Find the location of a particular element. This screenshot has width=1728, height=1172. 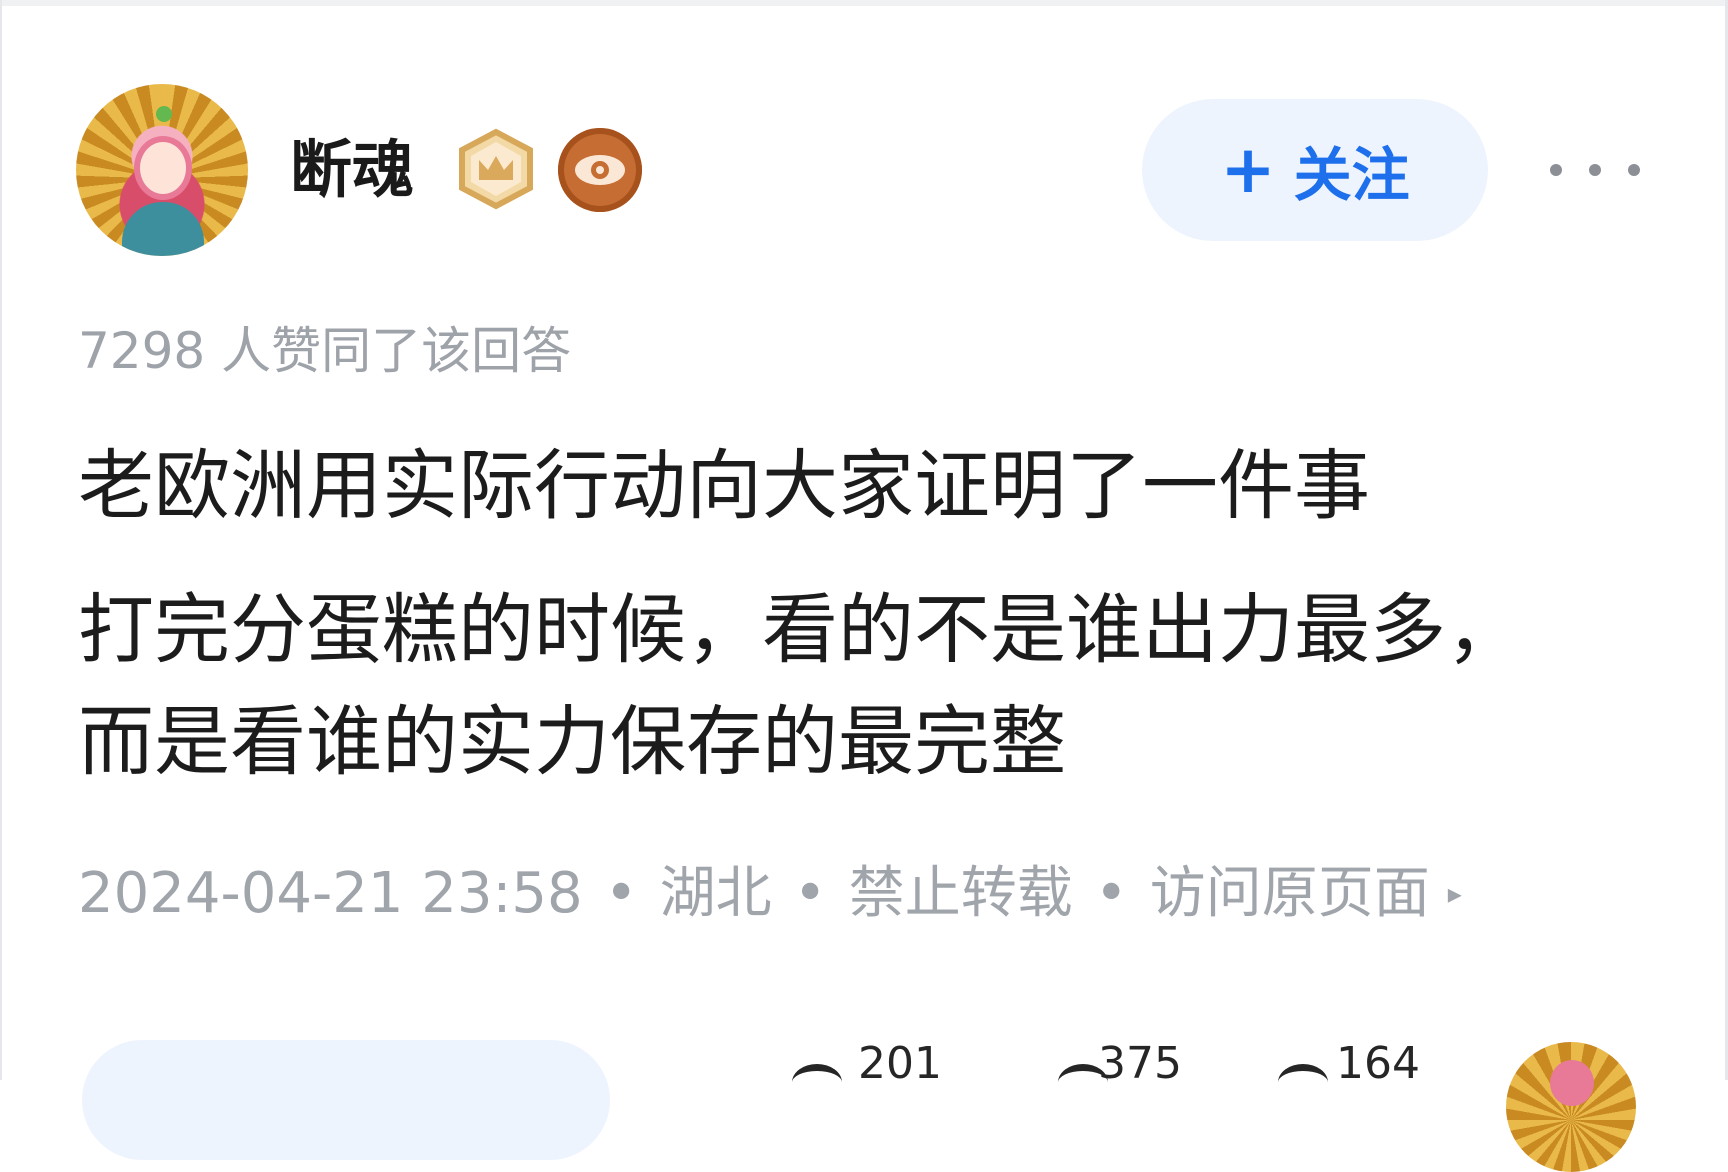

answer-meta: 2024-04-21 23:58 • 湖北 • 禁止转载 • 访问原页面 ▸ is located at coordinates (770, 894).